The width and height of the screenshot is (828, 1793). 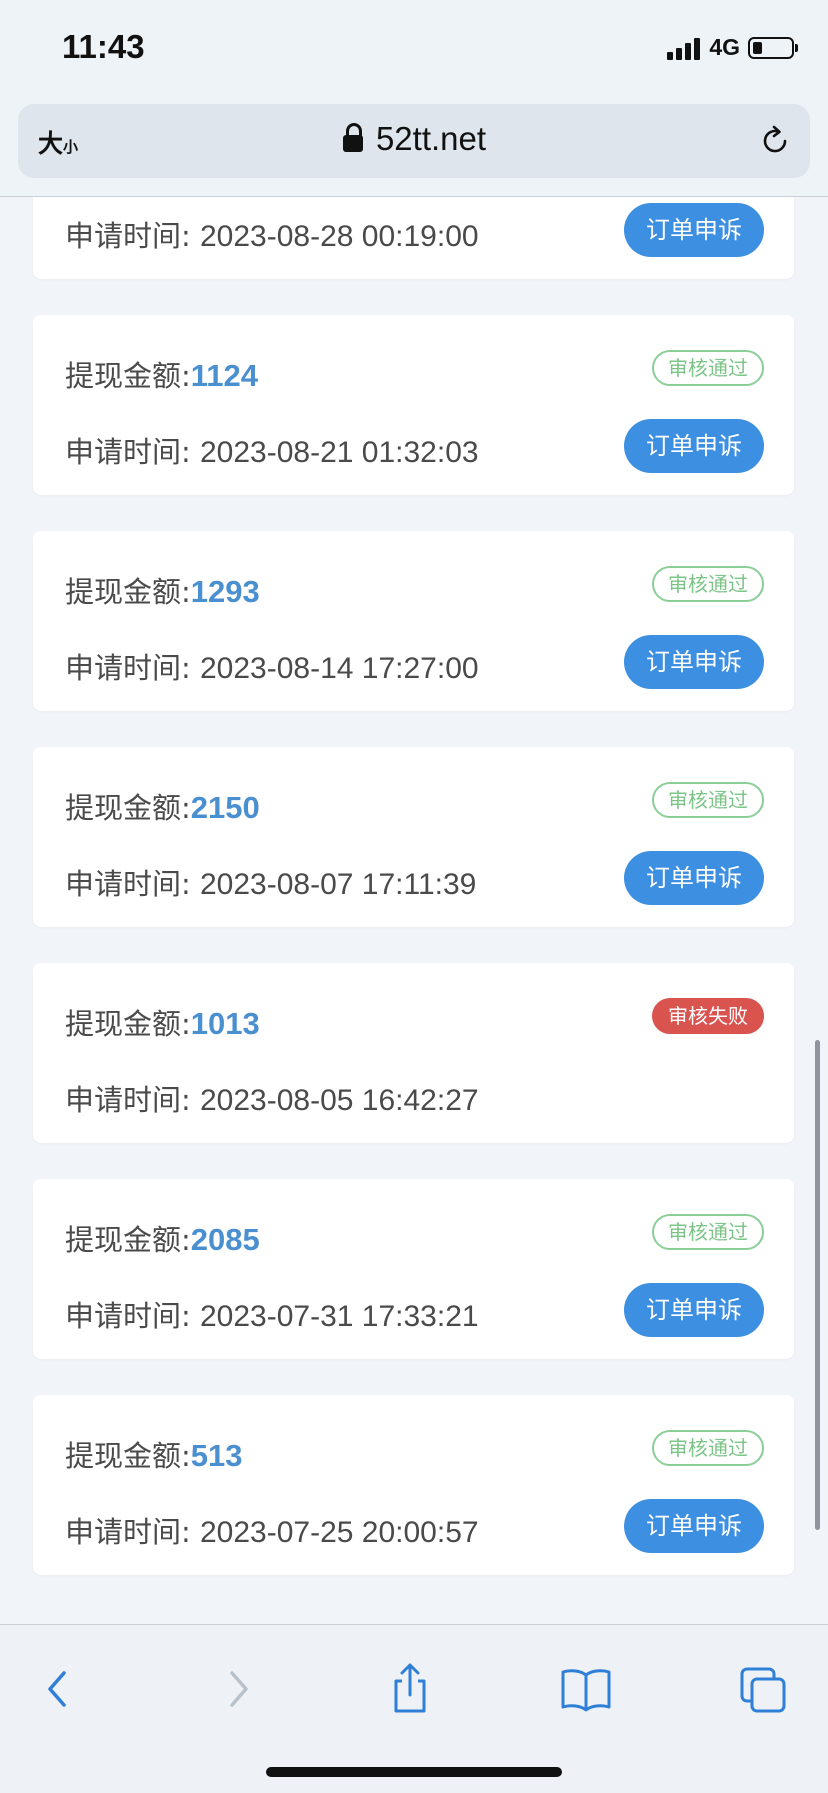 I want to click on time-value: 2023-08-28 00:19:00, so click(x=339, y=236).